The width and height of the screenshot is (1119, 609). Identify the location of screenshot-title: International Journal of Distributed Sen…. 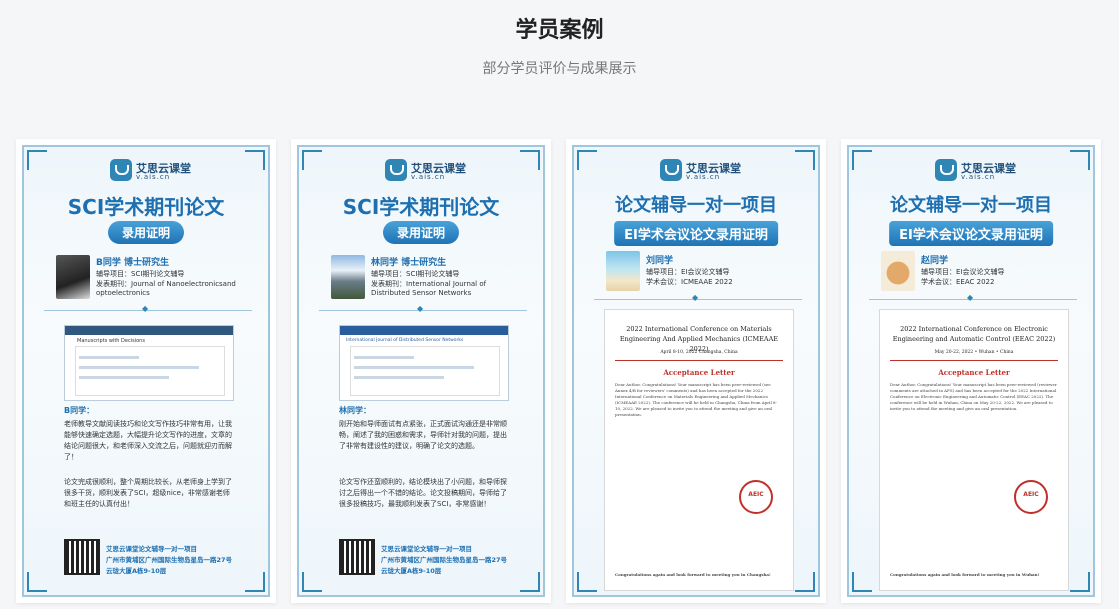
(405, 340).